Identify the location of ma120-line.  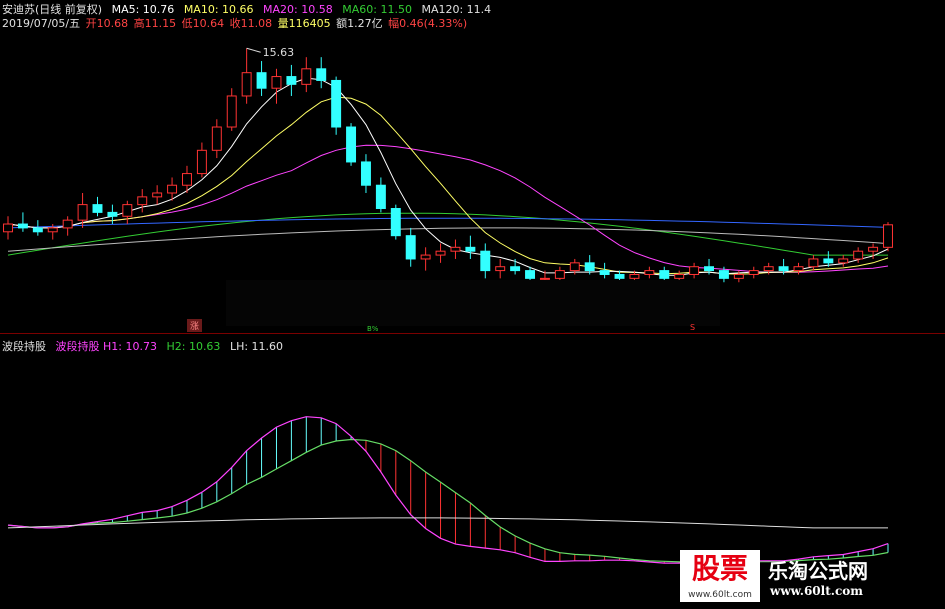
(448, 223).